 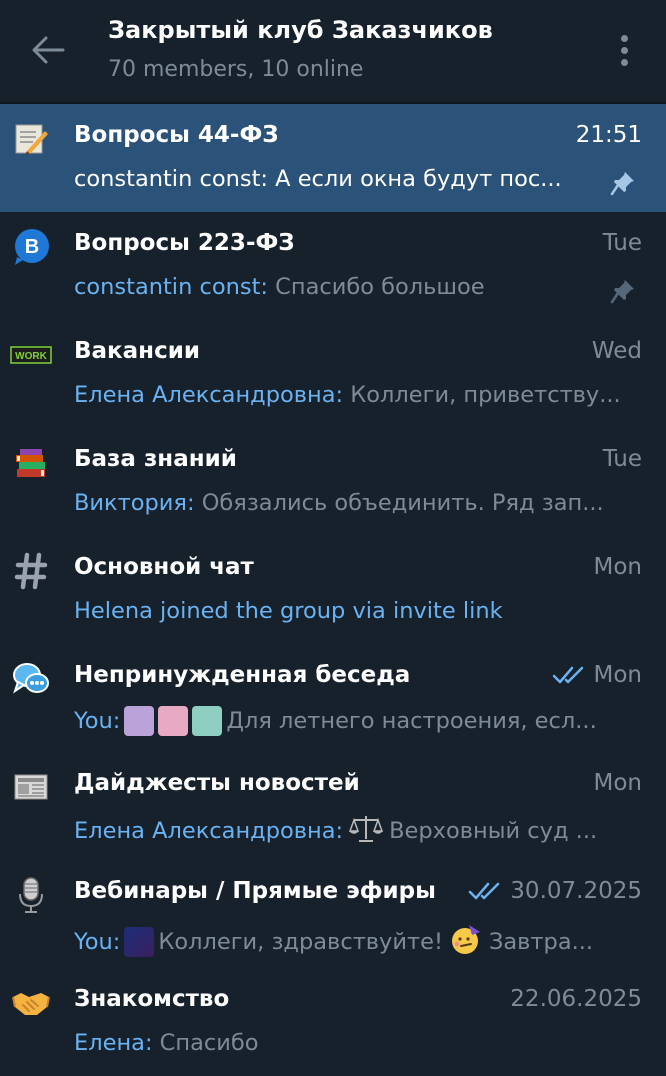 I want to click on topic-time: 22.06.2025, so click(x=576, y=999).